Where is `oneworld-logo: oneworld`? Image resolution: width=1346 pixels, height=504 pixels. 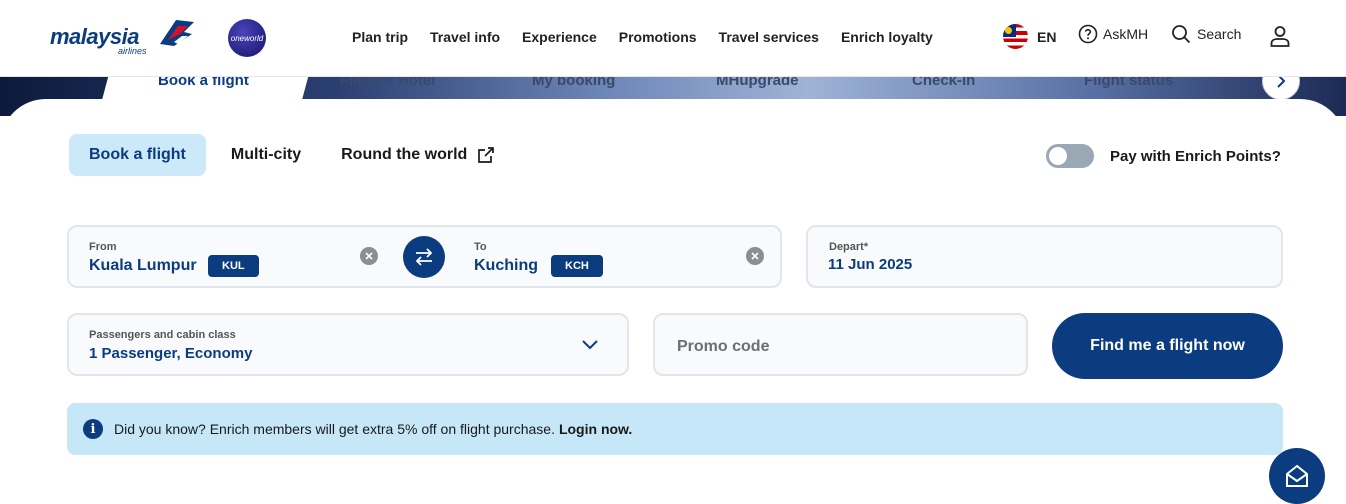 oneworld-logo: oneworld is located at coordinates (247, 38).